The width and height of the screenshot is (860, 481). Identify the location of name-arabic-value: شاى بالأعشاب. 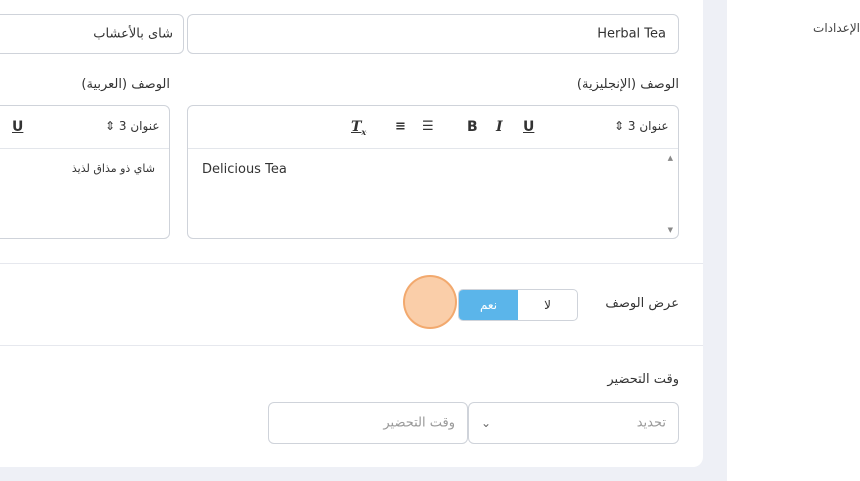
(133, 34).